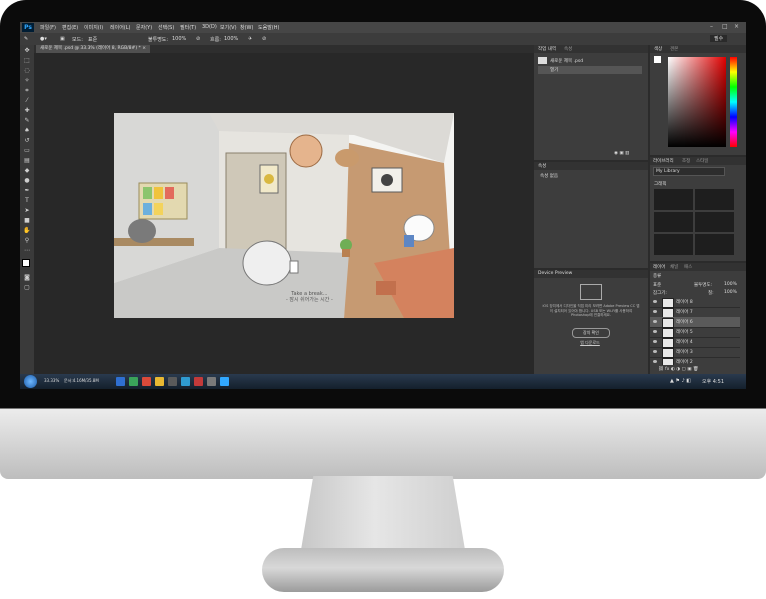  Describe the element at coordinates (27, 161) in the screenshot. I see `gradient-tool-icon: ▤` at that location.